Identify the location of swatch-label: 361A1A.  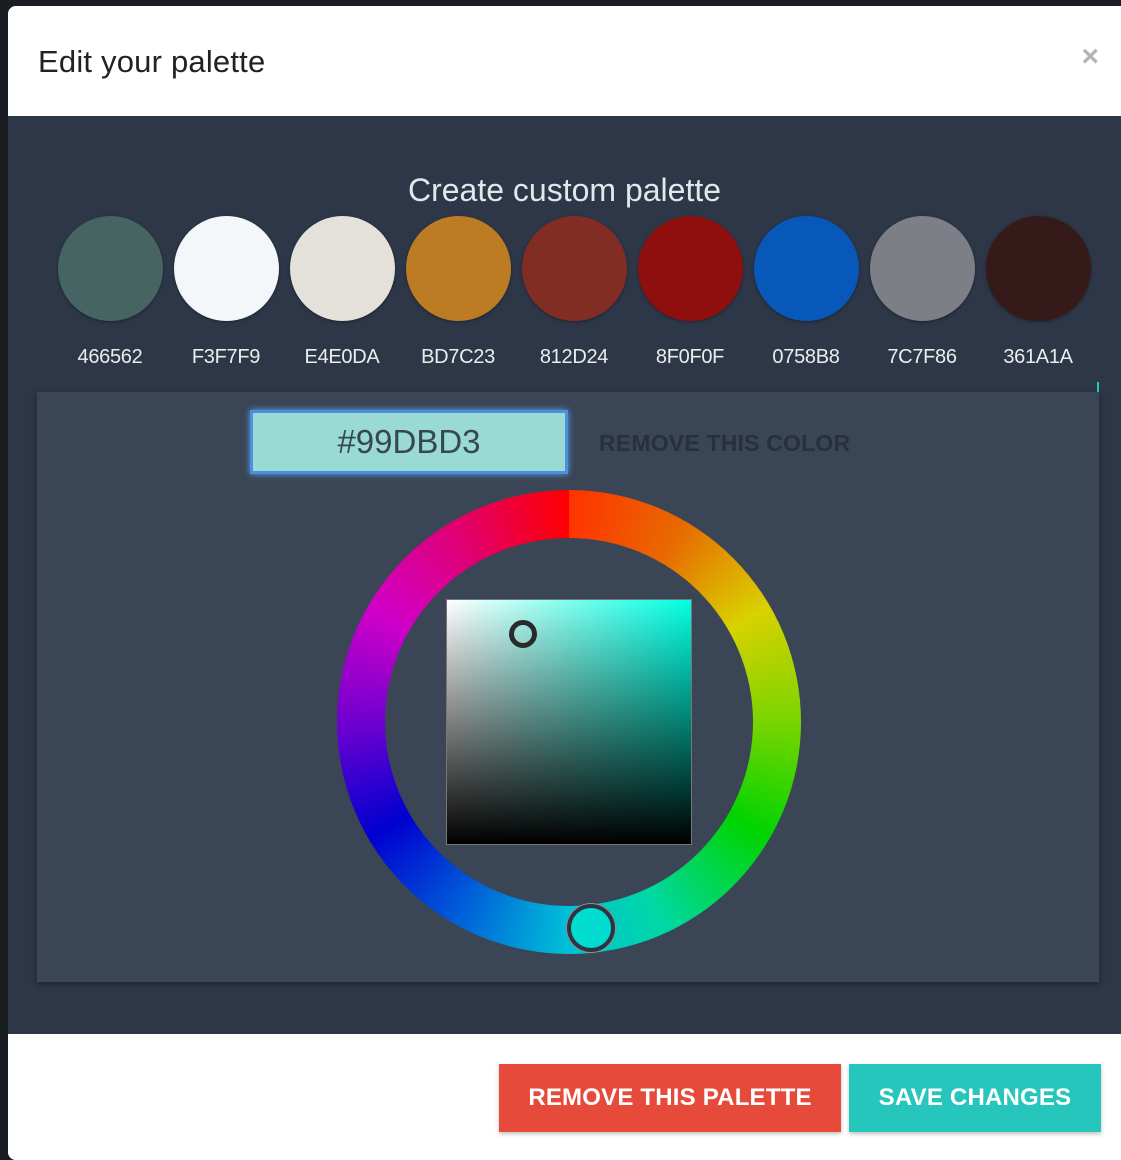
(1038, 357).